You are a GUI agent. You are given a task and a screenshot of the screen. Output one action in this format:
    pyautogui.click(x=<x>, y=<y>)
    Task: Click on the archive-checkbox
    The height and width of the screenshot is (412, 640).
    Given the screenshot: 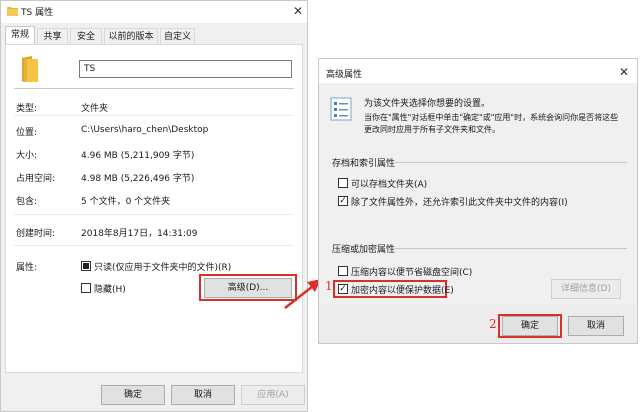 What is the action you would take?
    pyautogui.click(x=343, y=183)
    